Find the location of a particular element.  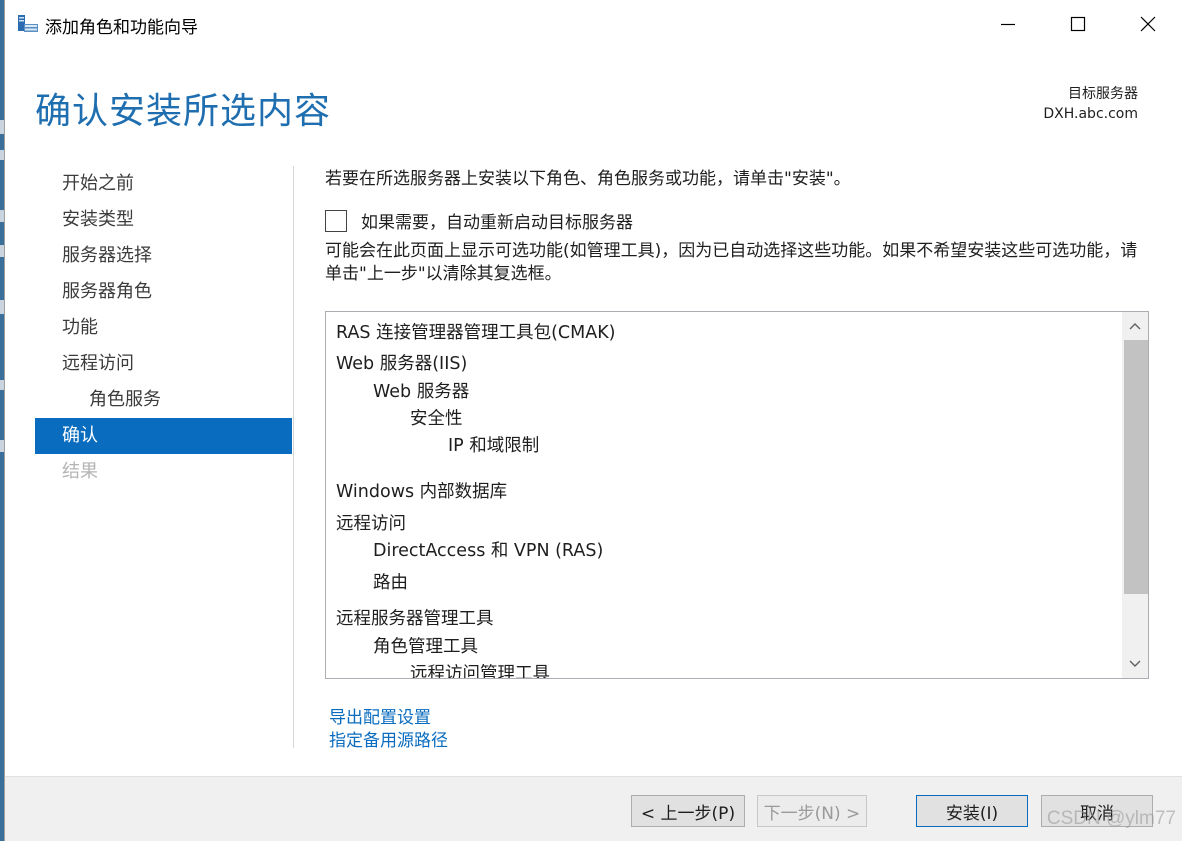

nav-item-server-selection: 服务器选择 is located at coordinates (163, 256).